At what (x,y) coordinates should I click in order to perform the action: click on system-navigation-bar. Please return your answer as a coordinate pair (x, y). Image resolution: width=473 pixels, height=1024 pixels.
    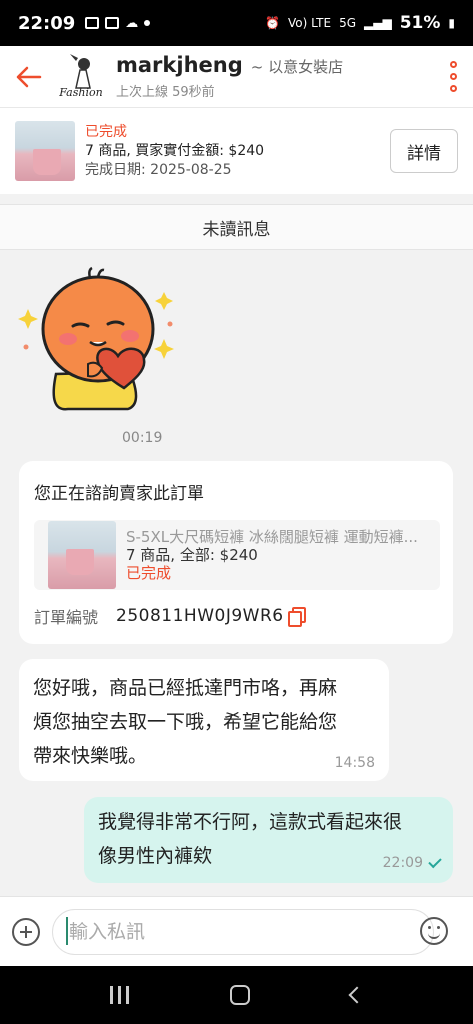
    Looking at the image, I should click on (236, 995).